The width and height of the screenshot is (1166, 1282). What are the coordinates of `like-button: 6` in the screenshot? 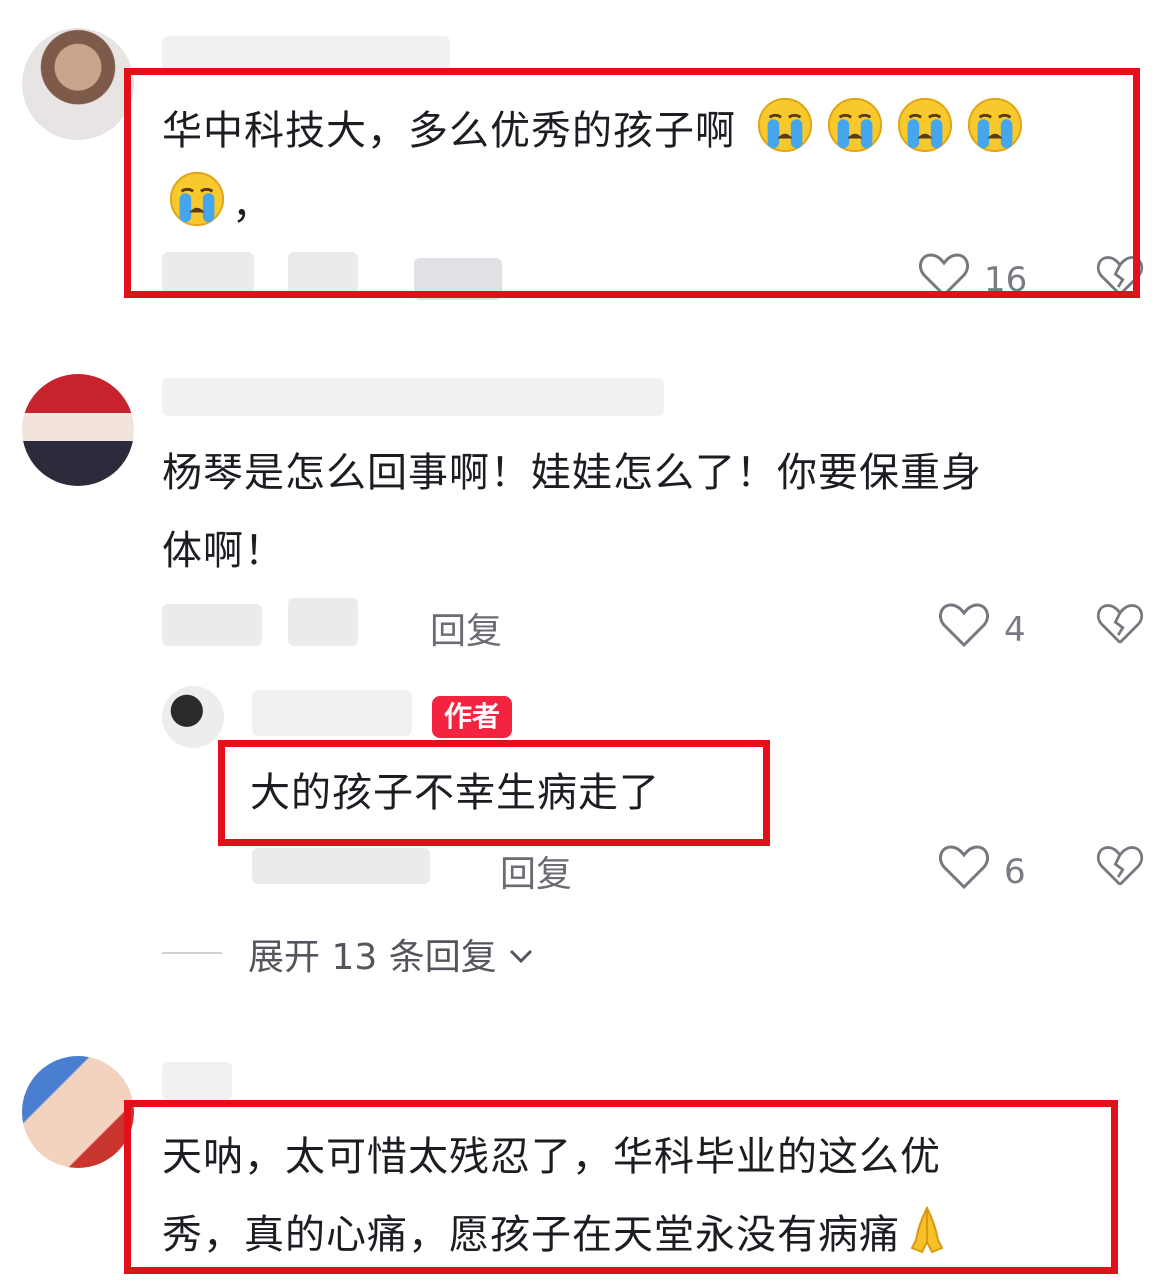 It's located at (982, 871).